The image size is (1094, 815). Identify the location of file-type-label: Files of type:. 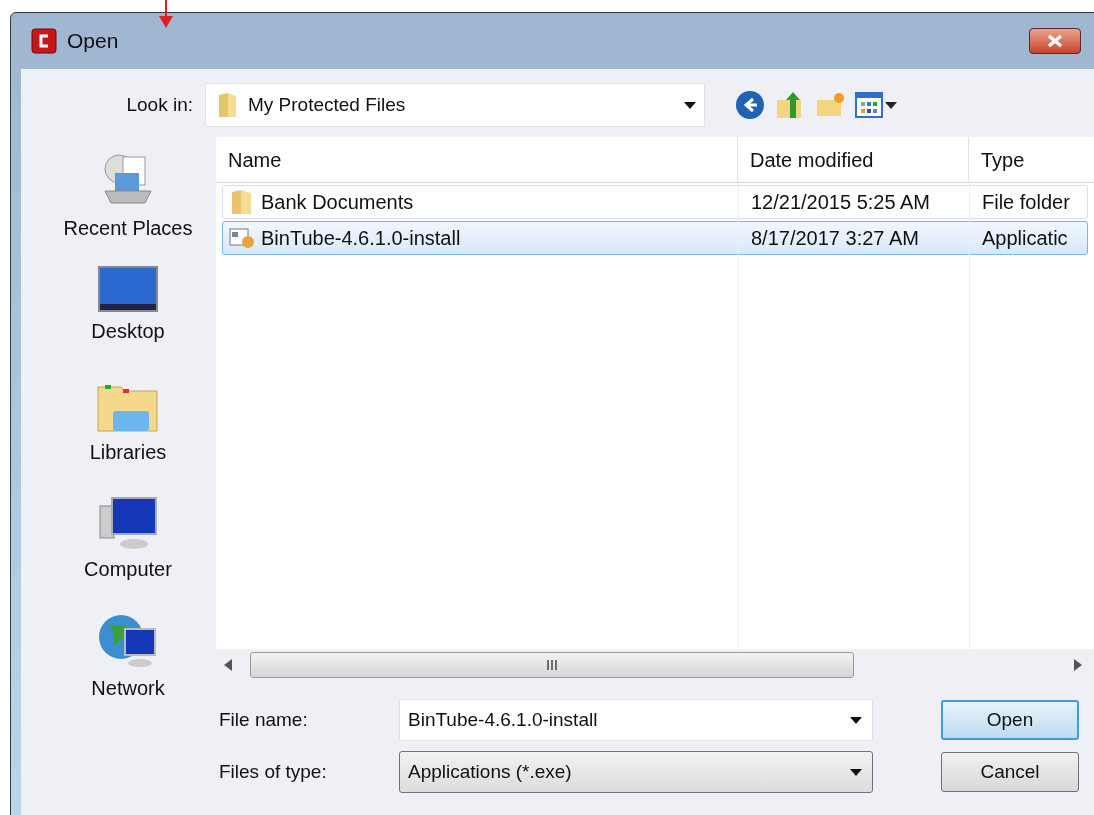
(273, 771).